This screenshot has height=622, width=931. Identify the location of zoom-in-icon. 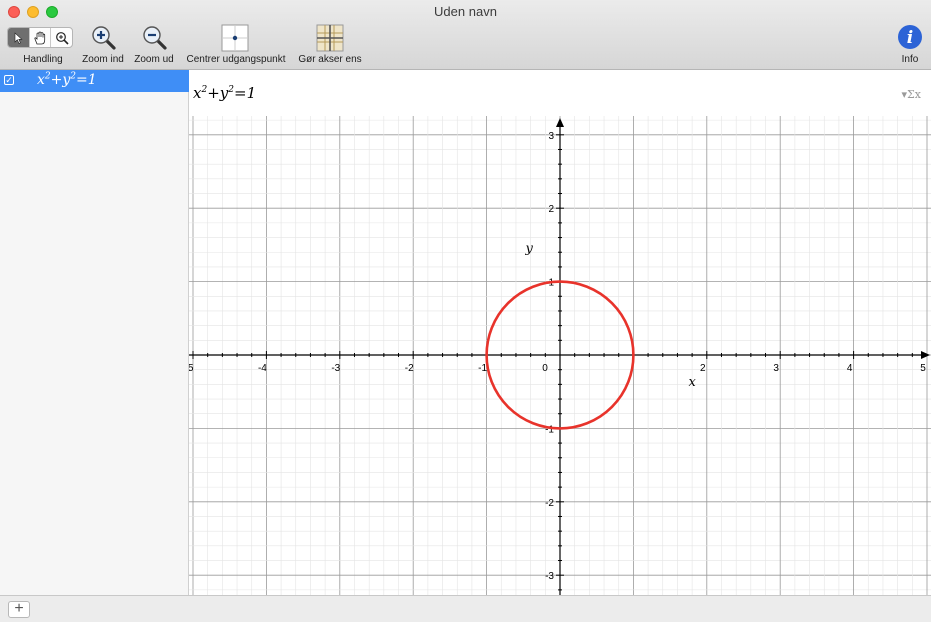
(104, 38).